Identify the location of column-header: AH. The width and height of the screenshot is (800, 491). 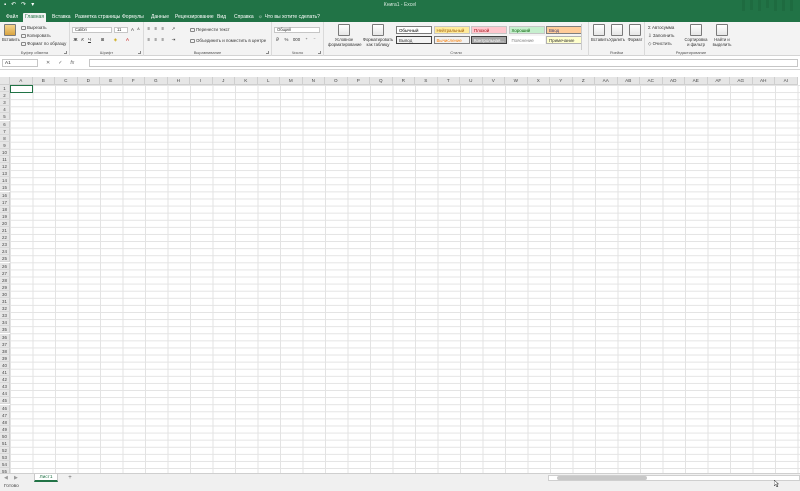
(763, 81).